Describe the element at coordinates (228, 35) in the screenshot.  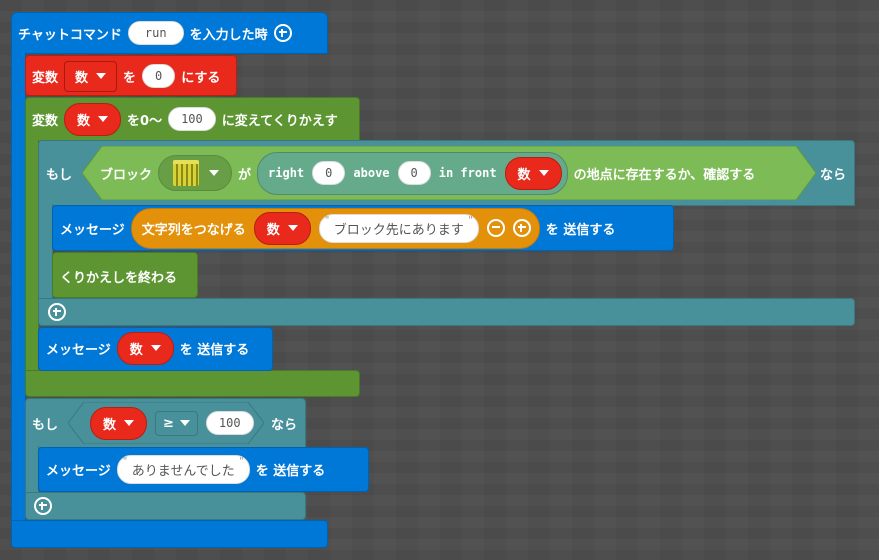
I see `hat-suffix-label: を入力した時` at that location.